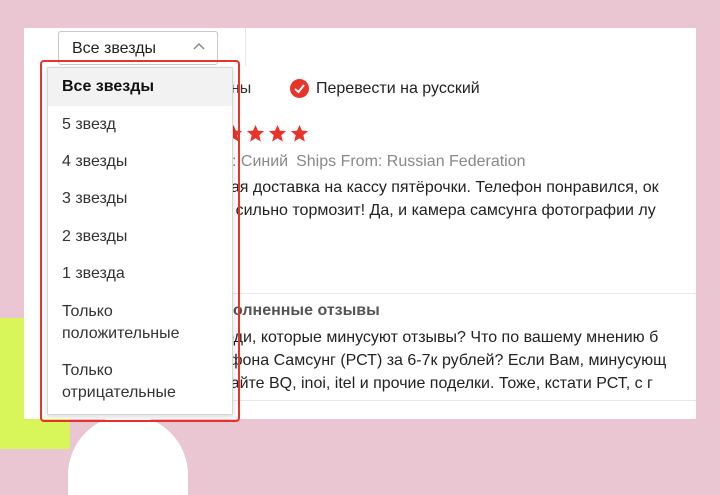  Describe the element at coordinates (140, 237) in the screenshot. I see `rating-option-2: 2 звезды` at that location.